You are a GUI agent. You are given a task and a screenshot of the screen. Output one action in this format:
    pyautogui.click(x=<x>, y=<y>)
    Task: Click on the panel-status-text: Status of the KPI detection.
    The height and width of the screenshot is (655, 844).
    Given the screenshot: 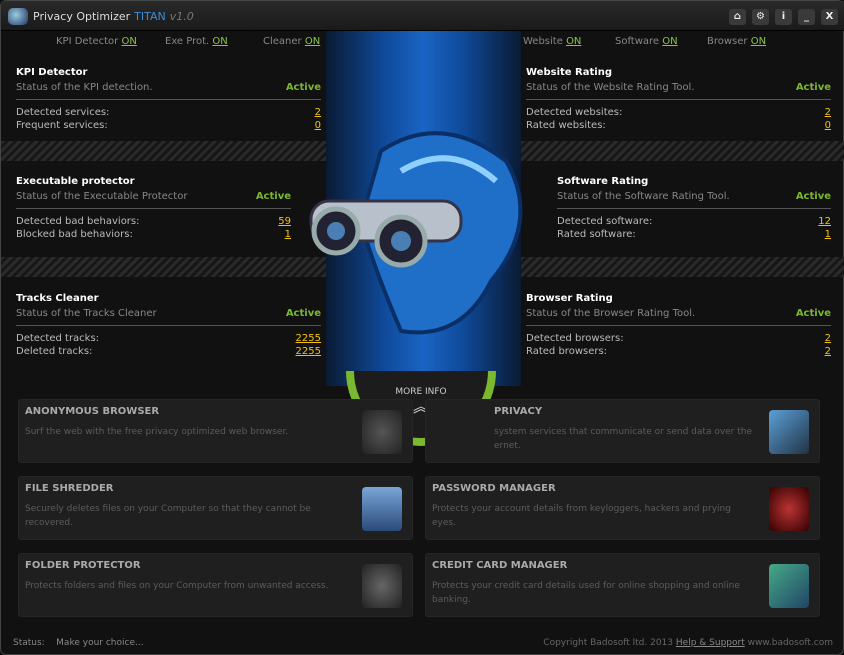 What is the action you would take?
    pyautogui.click(x=84, y=87)
    